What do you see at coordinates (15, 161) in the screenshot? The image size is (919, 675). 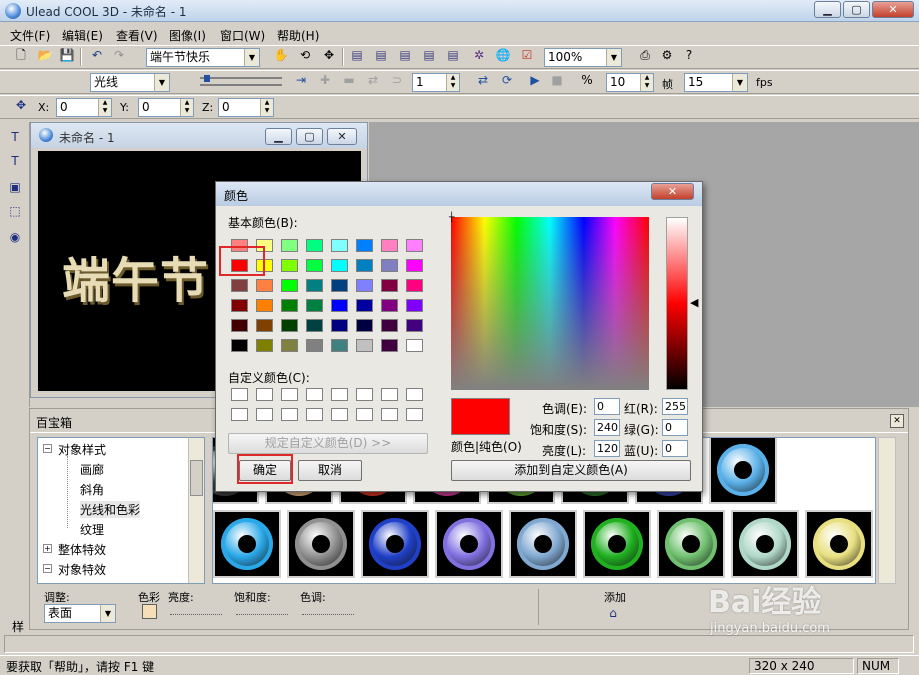 I see `edit-text-icon: T` at bounding box center [15, 161].